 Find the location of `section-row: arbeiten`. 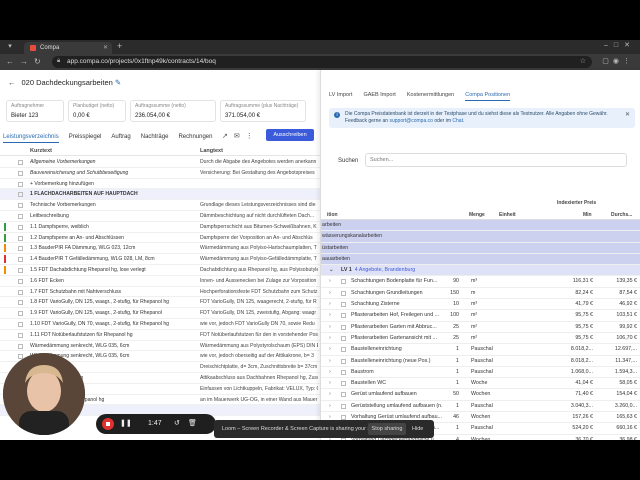

section-row: arbeiten is located at coordinates (480, 226).